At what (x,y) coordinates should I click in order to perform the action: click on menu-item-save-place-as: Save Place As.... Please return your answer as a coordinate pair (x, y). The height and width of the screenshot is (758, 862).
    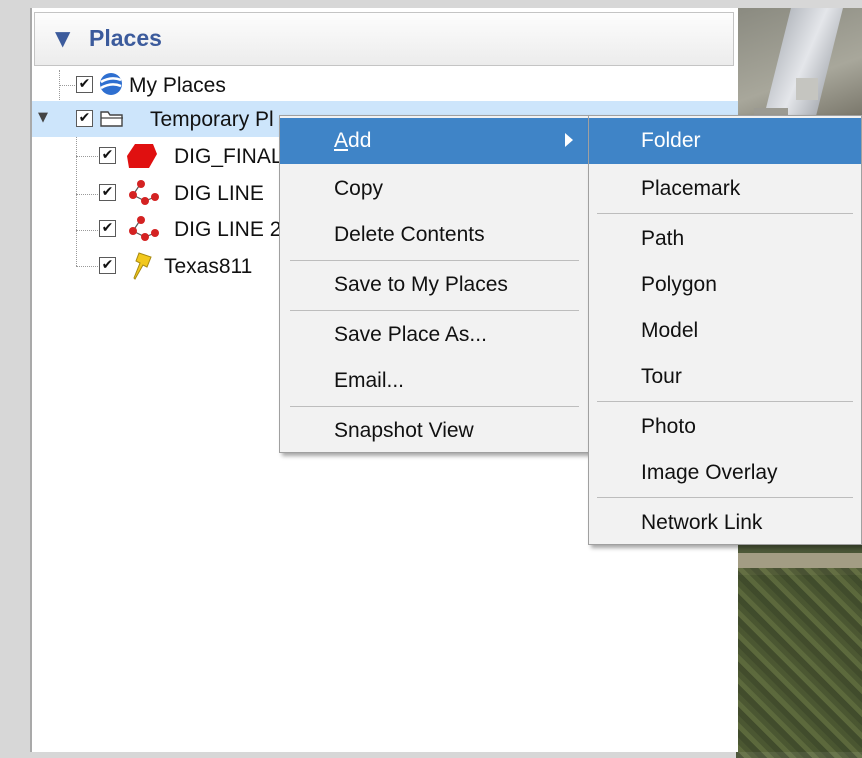
    Looking at the image, I should click on (434, 335).